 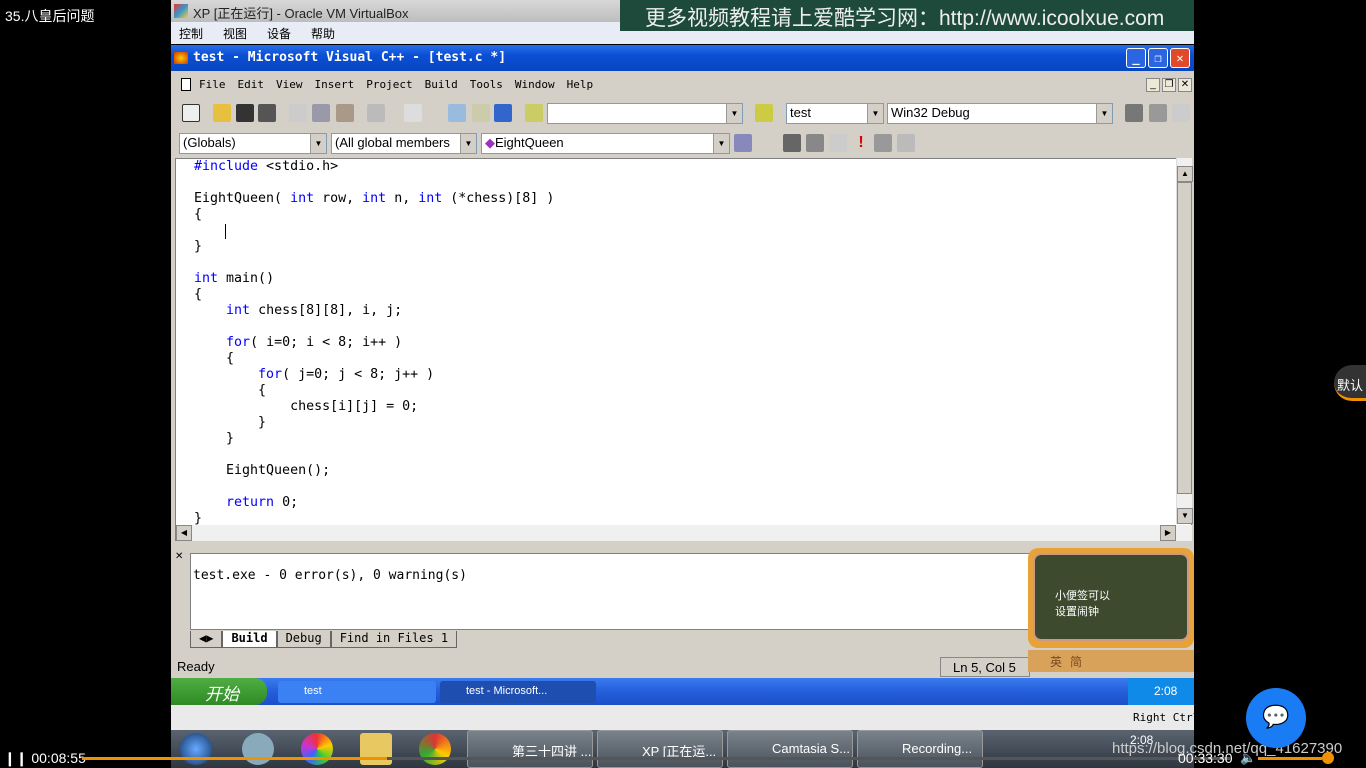 I want to click on stop-small-icon, so click(x=838, y=143).